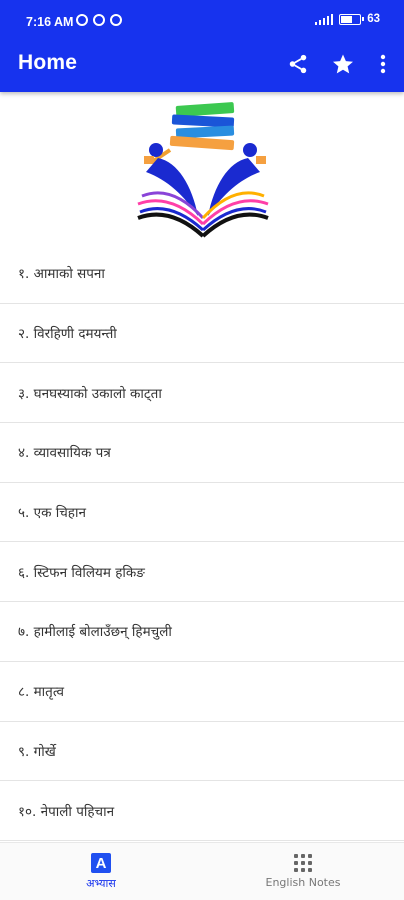  What do you see at coordinates (202, 572) in the screenshot?
I see `chapter-item: ६. स्टिफन विलियम हकिङ` at bounding box center [202, 572].